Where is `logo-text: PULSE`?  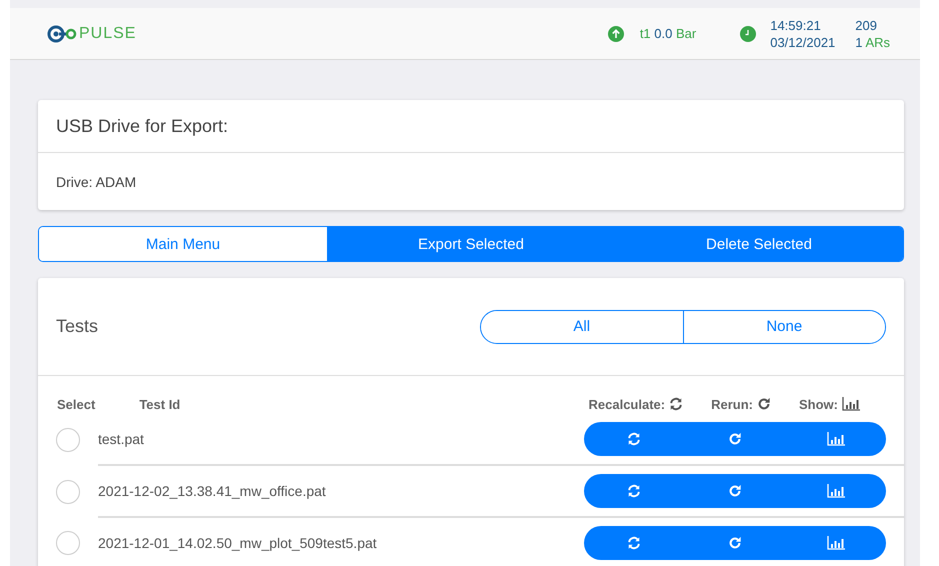
logo-text: PULSE is located at coordinates (107, 33).